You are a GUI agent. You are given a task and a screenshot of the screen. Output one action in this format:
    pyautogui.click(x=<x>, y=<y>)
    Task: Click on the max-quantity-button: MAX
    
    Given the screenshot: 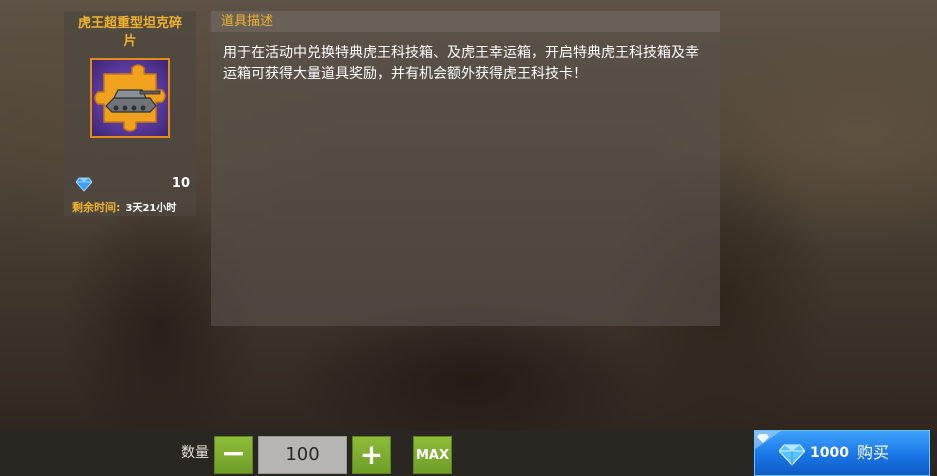 What is the action you would take?
    pyautogui.click(x=432, y=455)
    